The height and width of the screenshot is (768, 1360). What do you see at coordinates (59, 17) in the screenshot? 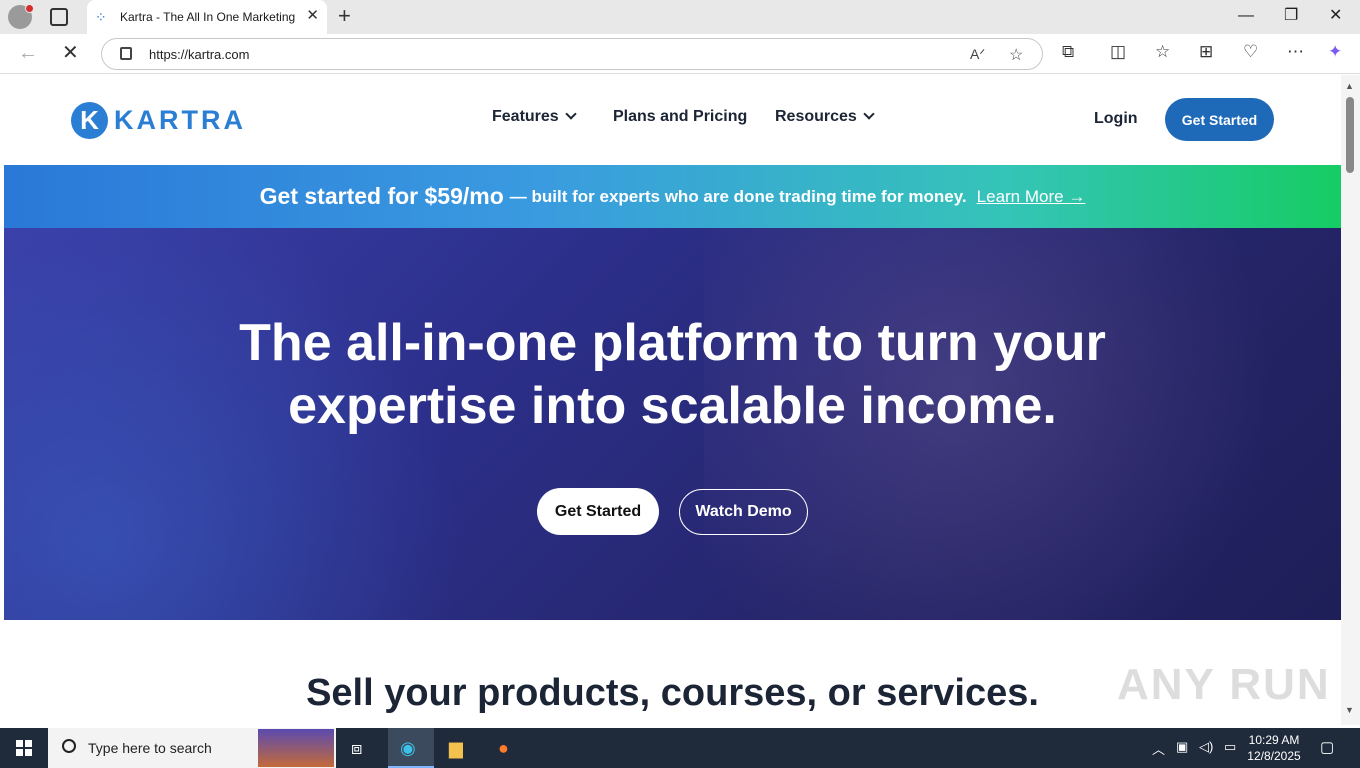
I see `tab-actions-icon` at bounding box center [59, 17].